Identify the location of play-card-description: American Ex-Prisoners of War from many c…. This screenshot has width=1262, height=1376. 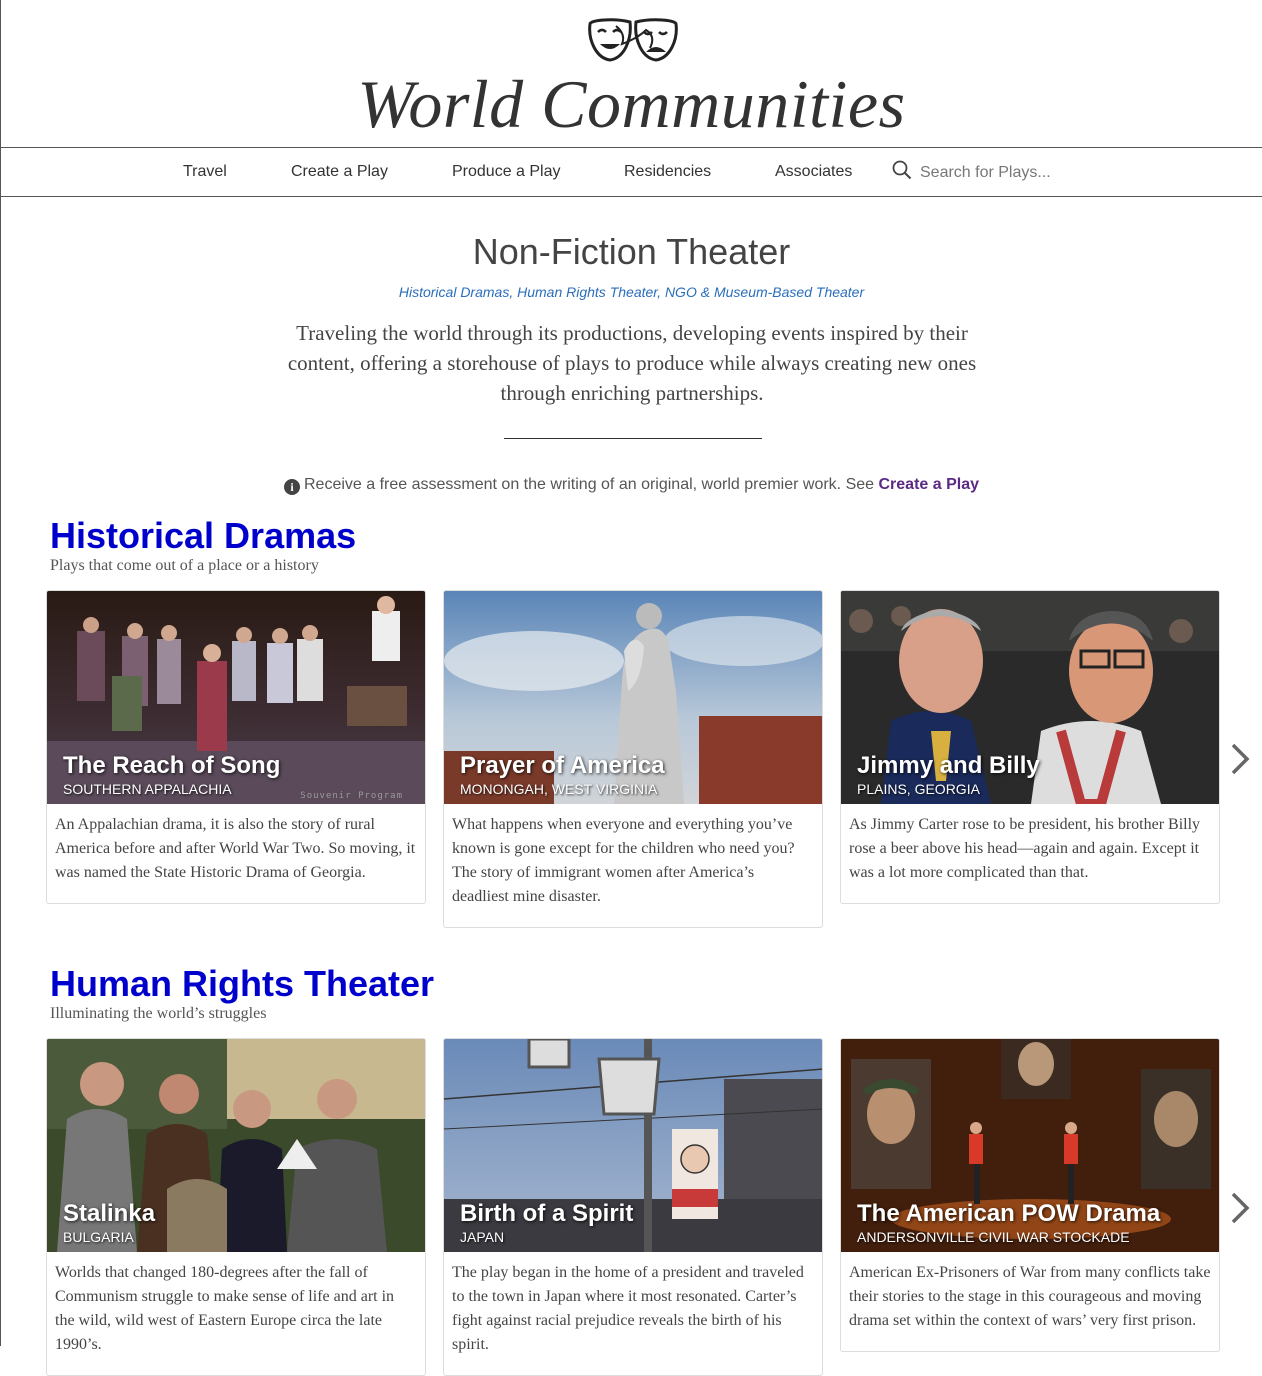
(1030, 1296).